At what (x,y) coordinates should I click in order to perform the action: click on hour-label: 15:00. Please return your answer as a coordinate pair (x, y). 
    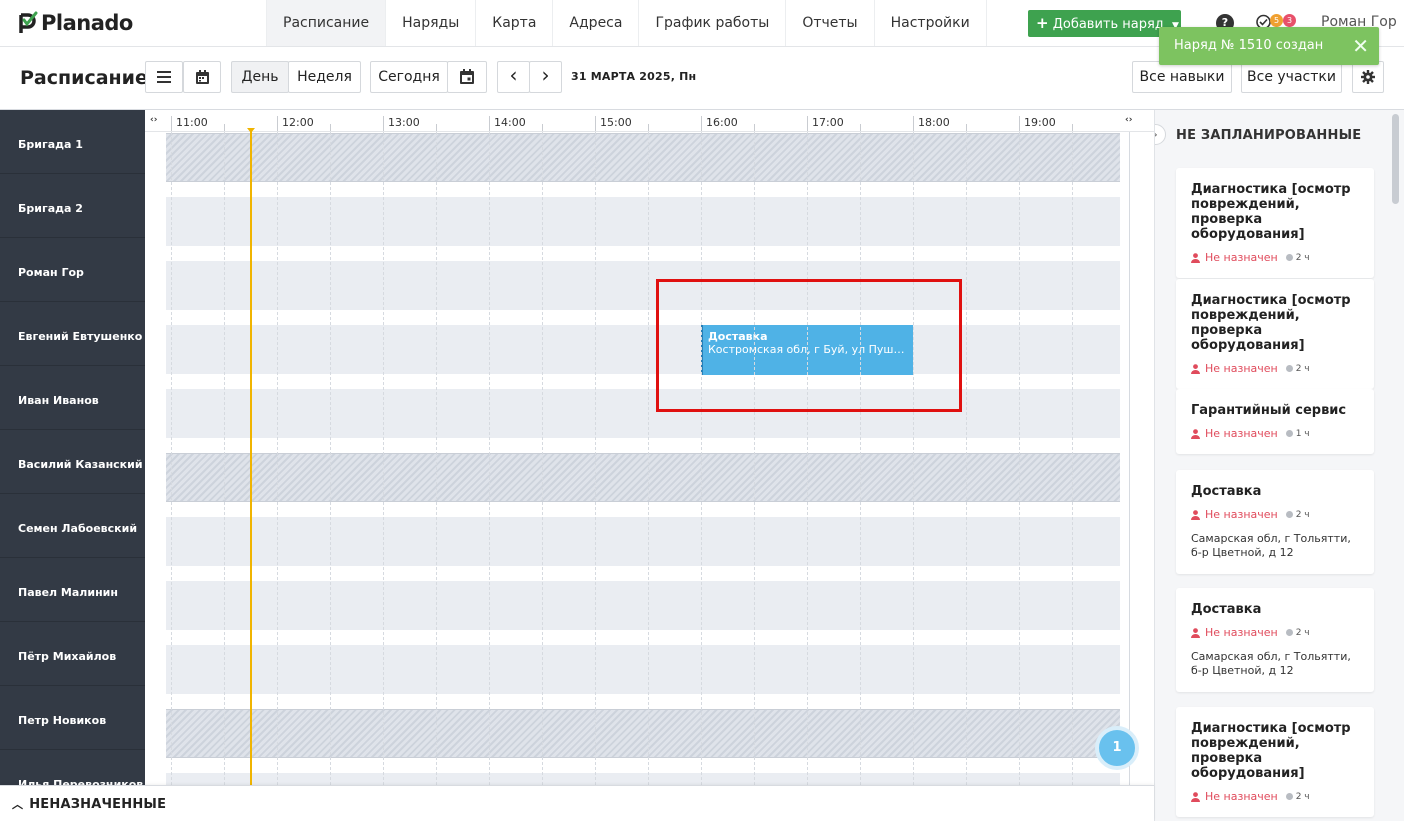
    Looking at the image, I should click on (616, 122).